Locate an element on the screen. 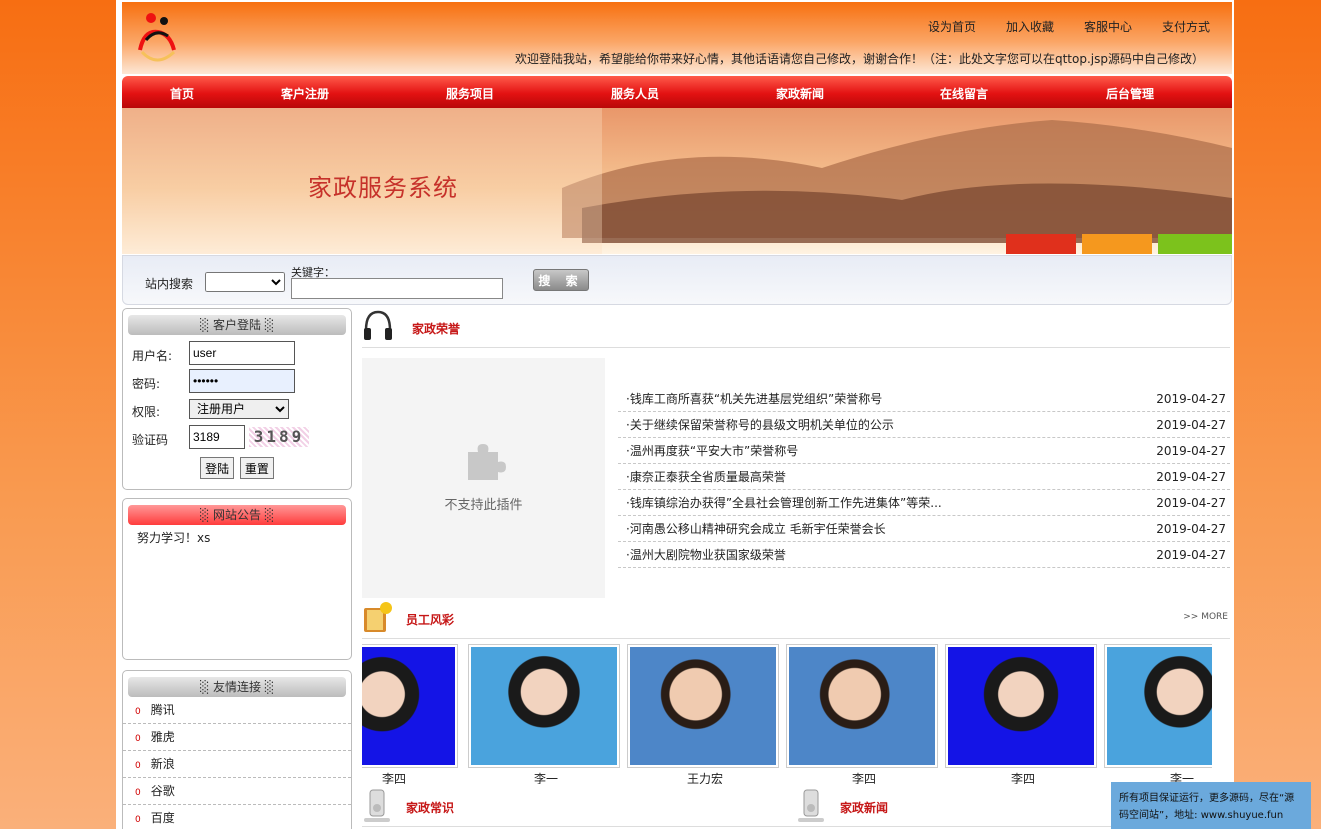 This screenshot has height=829, width=1321. news-row: ·康奈正泰获全省质量最高荣誉 2019-04-27 is located at coordinates (924, 477).